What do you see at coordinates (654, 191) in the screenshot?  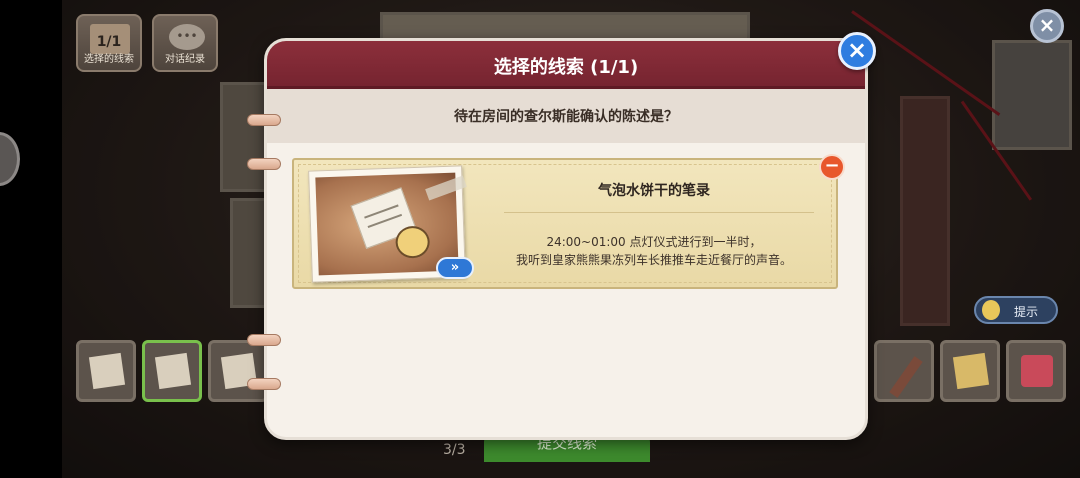 I see `clue-title: 气泡水饼干的笔录` at bounding box center [654, 191].